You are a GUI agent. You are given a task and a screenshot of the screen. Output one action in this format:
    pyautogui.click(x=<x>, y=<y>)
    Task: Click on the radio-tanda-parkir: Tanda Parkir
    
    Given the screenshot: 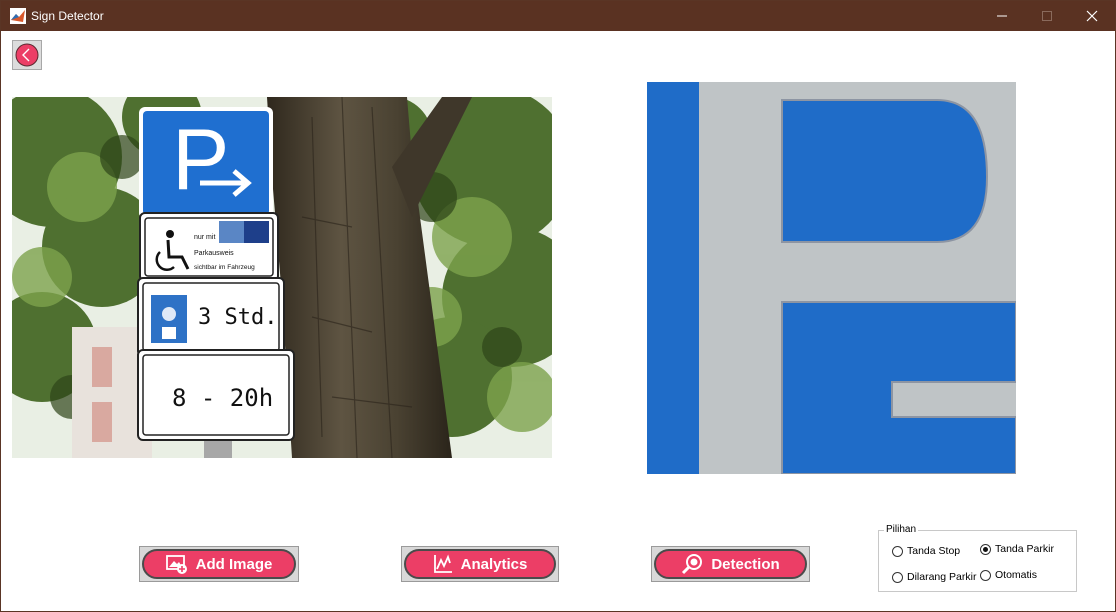 What is the action you would take?
    pyautogui.click(x=1017, y=549)
    